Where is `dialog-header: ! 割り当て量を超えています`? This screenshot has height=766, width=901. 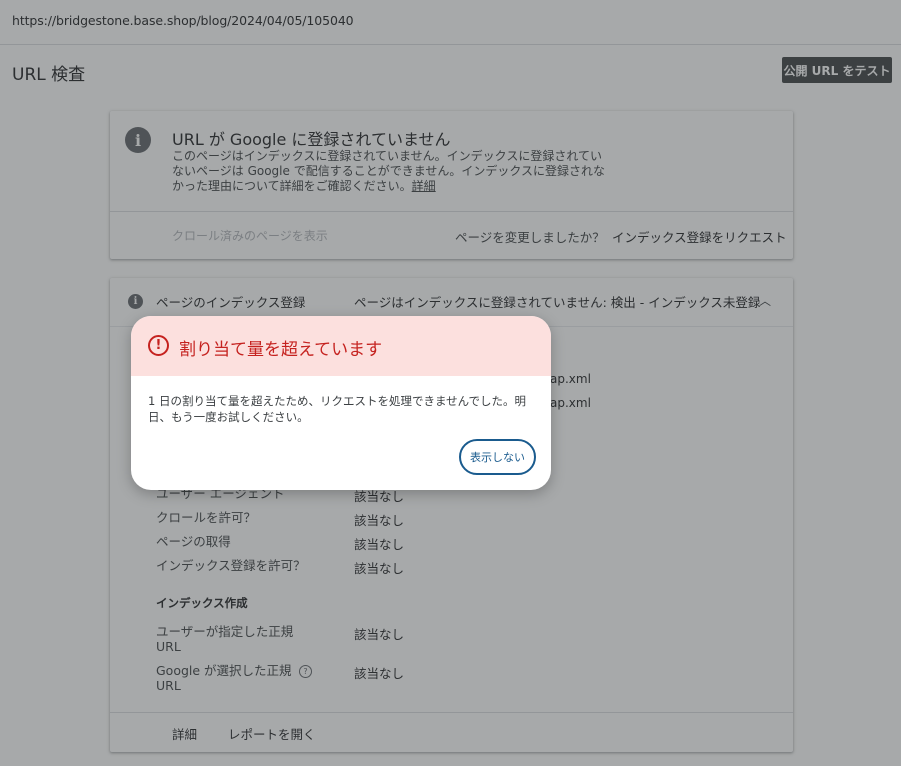 dialog-header: ! 割り当て量を超えています is located at coordinates (341, 346).